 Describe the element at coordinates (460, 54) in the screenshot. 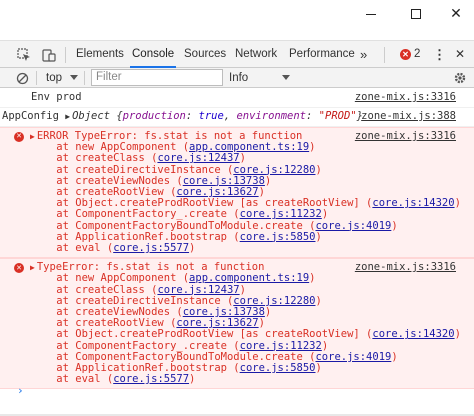

I see `devtools-close-button: ✕` at that location.